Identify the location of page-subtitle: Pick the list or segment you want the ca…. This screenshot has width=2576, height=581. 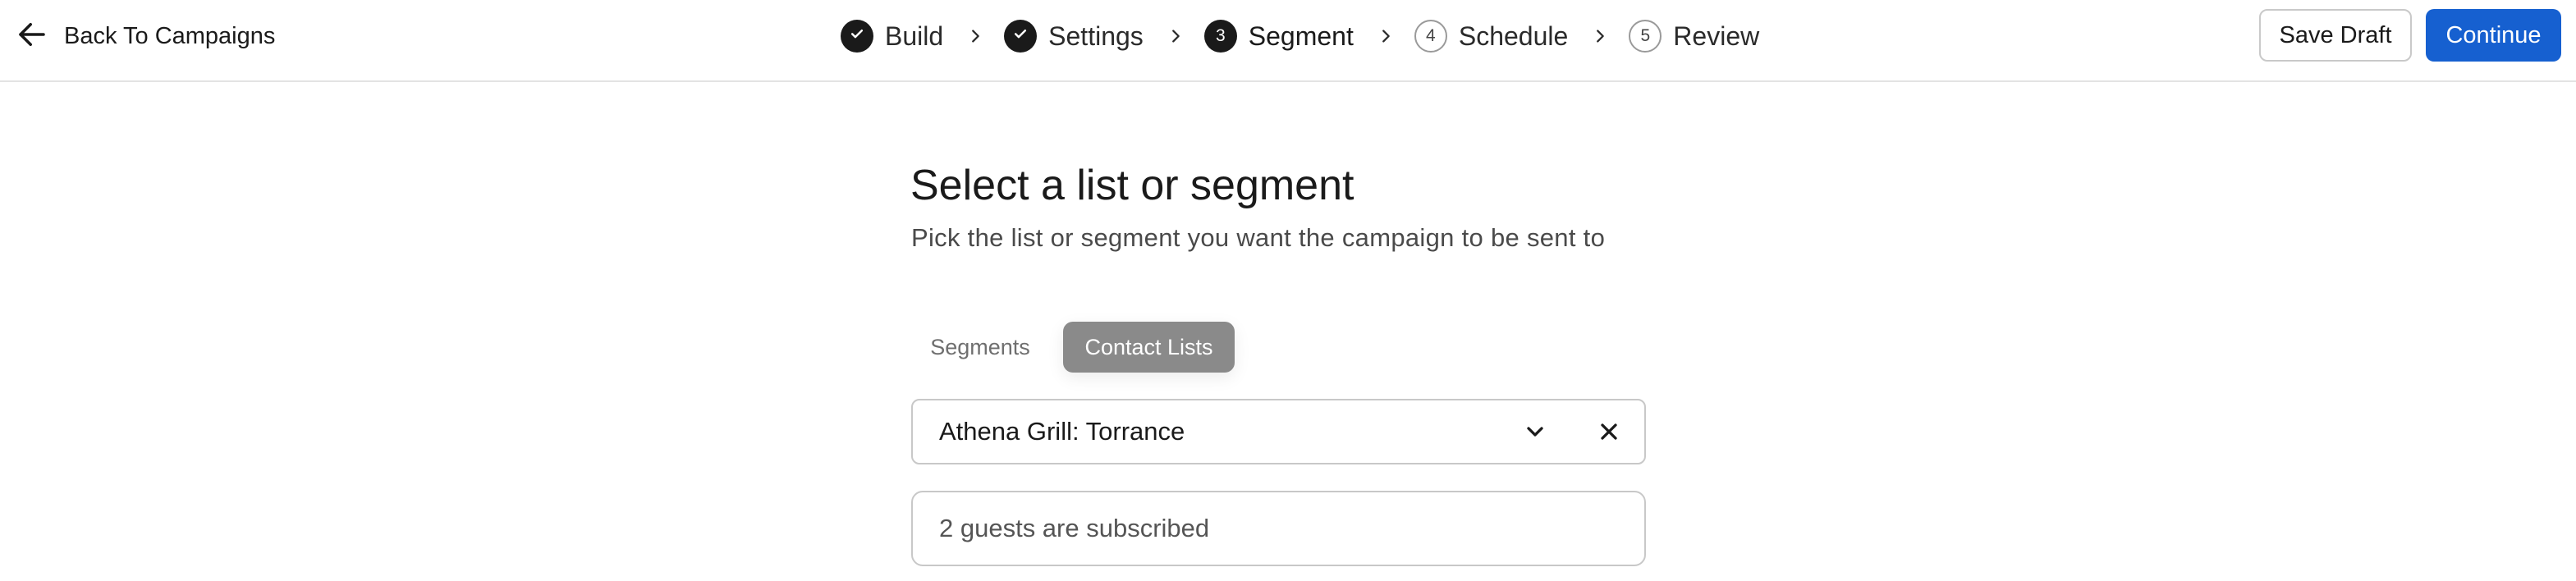
(1258, 237).